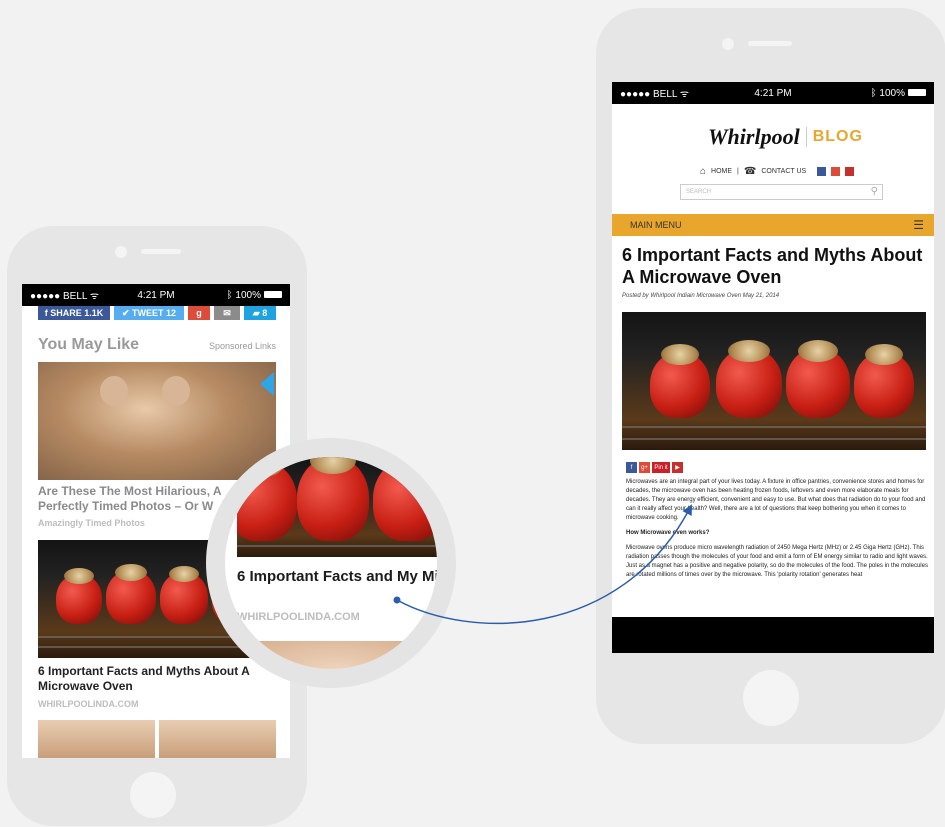  I want to click on article-source: WHIRLPOOLINDA.COM, so click(88, 704).